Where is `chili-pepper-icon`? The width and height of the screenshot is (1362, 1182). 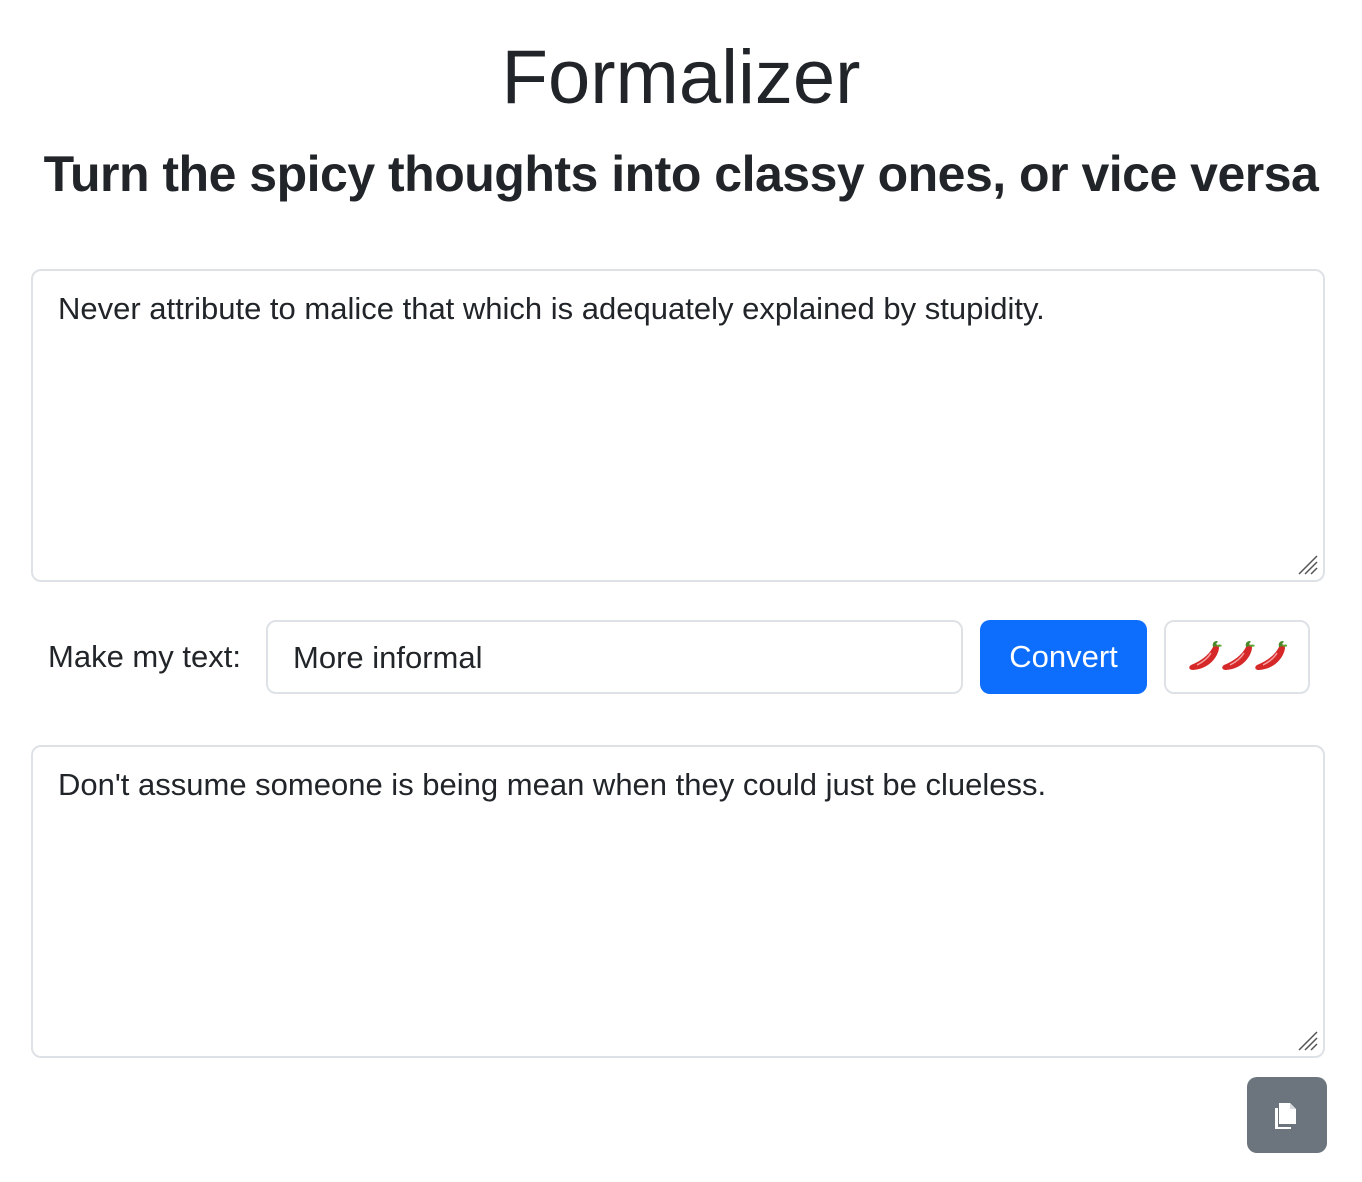
chili-pepper-icon is located at coordinates (1238, 655).